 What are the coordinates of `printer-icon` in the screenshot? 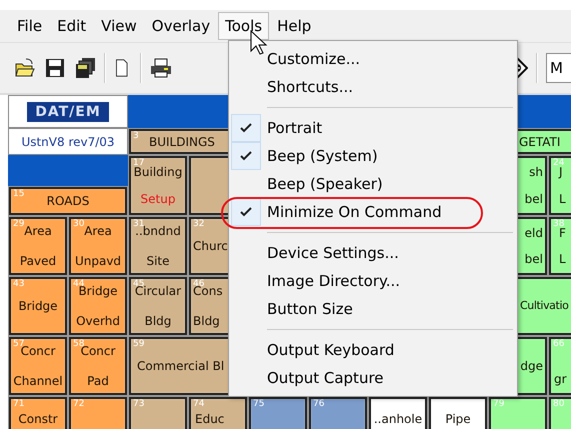 It's located at (161, 68).